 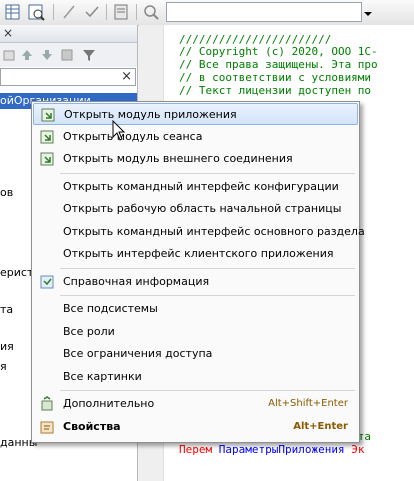 What do you see at coordinates (119, 130) in the screenshot?
I see `mouse-cursor-icon` at bounding box center [119, 130].